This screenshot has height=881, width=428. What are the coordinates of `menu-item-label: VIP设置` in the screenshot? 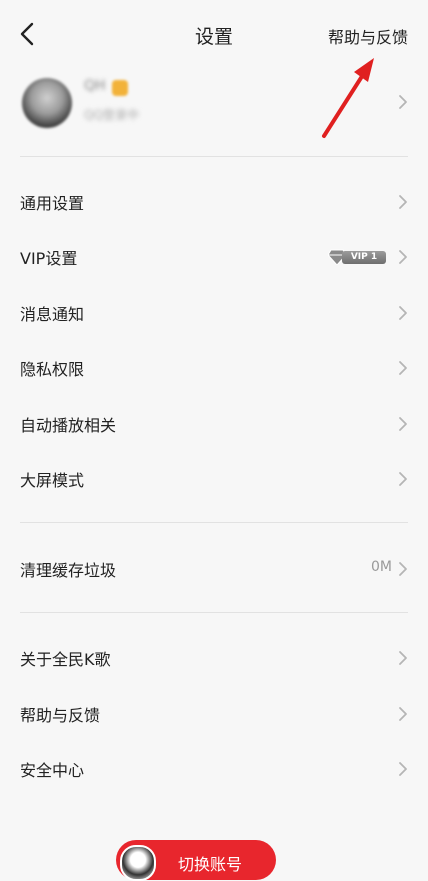 It's located at (49, 258).